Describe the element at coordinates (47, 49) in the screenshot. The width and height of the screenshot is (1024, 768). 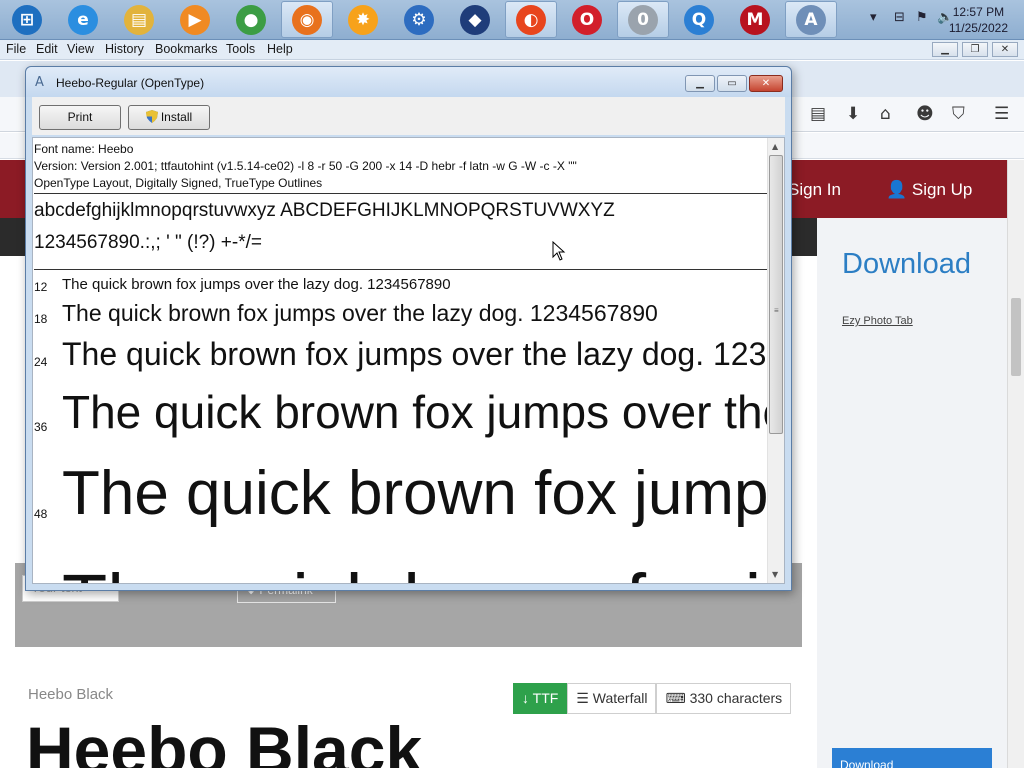
I see `menu-edit: Edit` at that location.